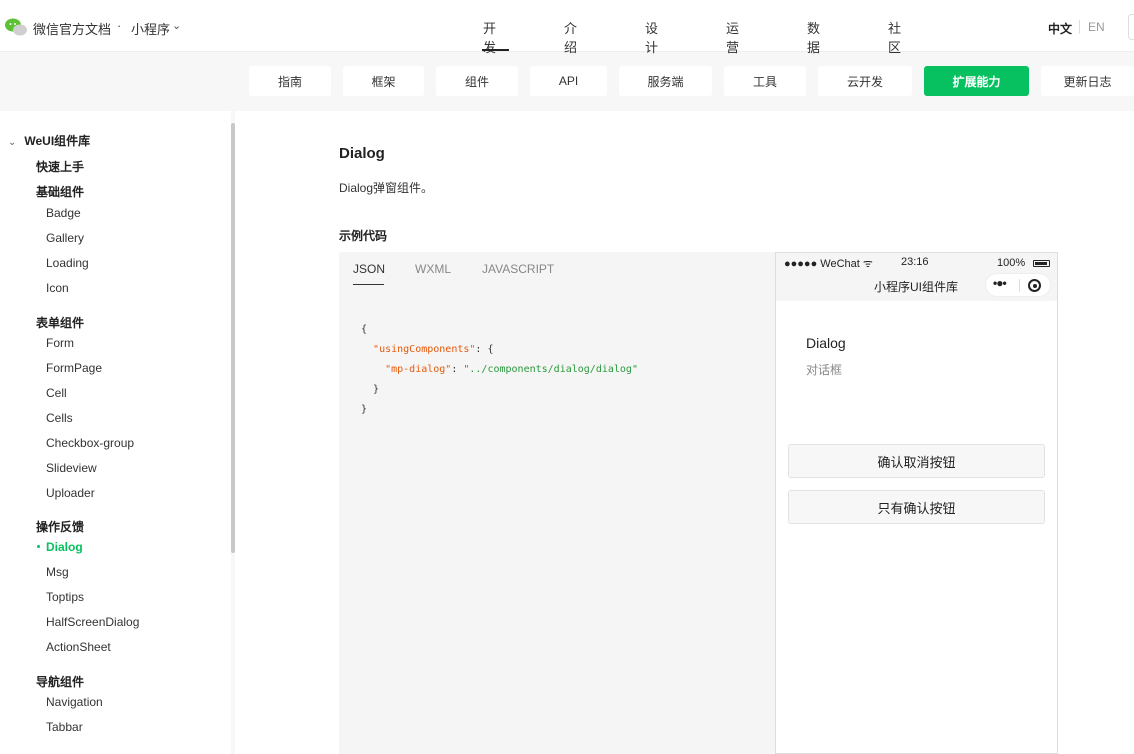 This screenshot has width=1134, height=754. Describe the element at coordinates (49, 140) in the screenshot. I see `sidebar-root-weui: ⌄ WeUI组件库` at that location.